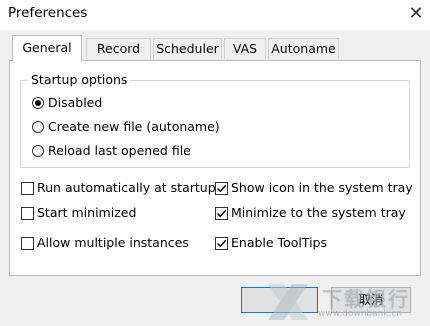 The height and width of the screenshot is (326, 430). I want to click on radio-create-new-file, so click(38, 127).